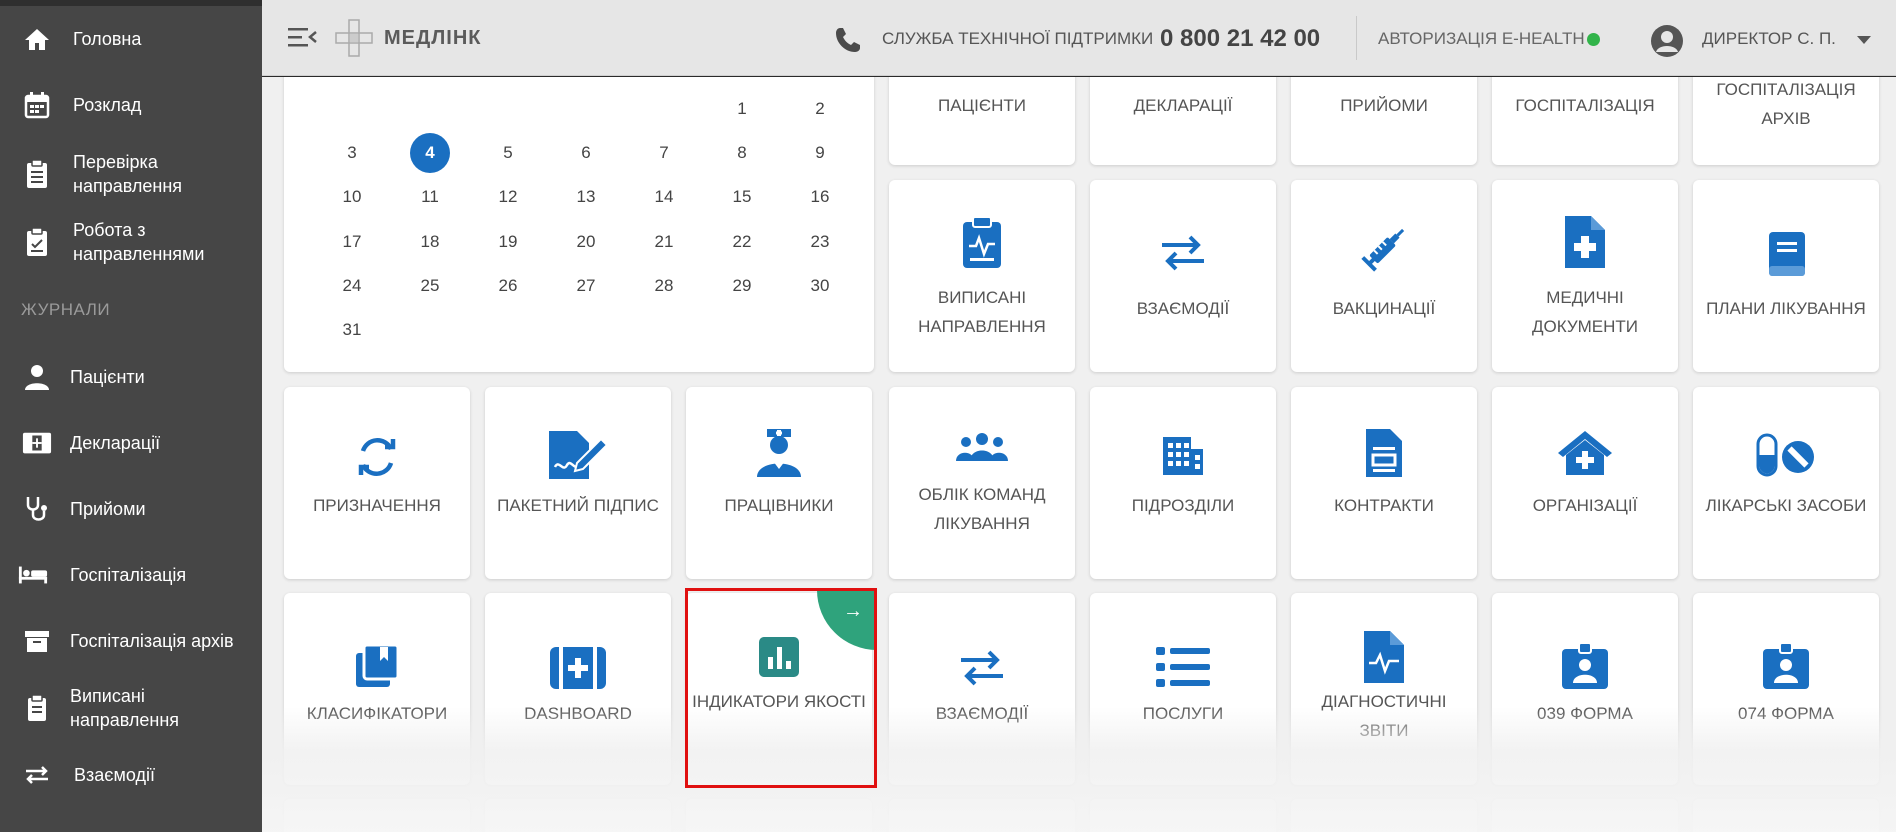 The image size is (1896, 832). Describe the element at coordinates (1786, 689) in the screenshot. I see `tile-form-074: 074 ФОРМА` at that location.